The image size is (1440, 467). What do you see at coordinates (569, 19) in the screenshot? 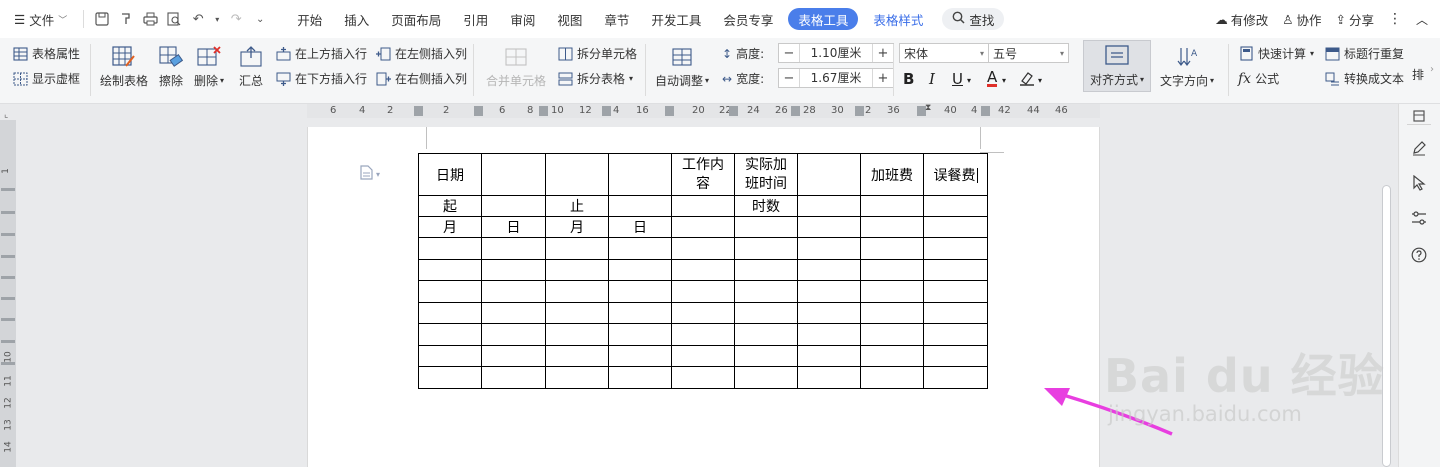
I see `tab-view: 视图` at bounding box center [569, 19].